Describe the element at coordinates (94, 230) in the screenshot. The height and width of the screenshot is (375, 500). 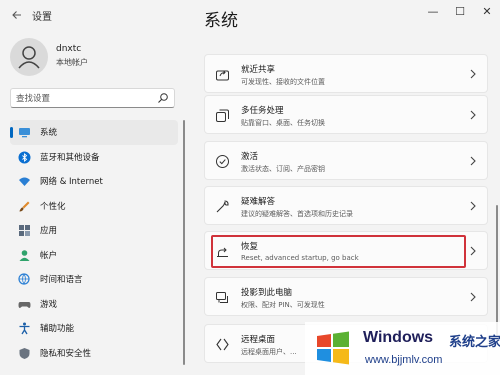
I see `sidebar-item-apps: 应用` at that location.